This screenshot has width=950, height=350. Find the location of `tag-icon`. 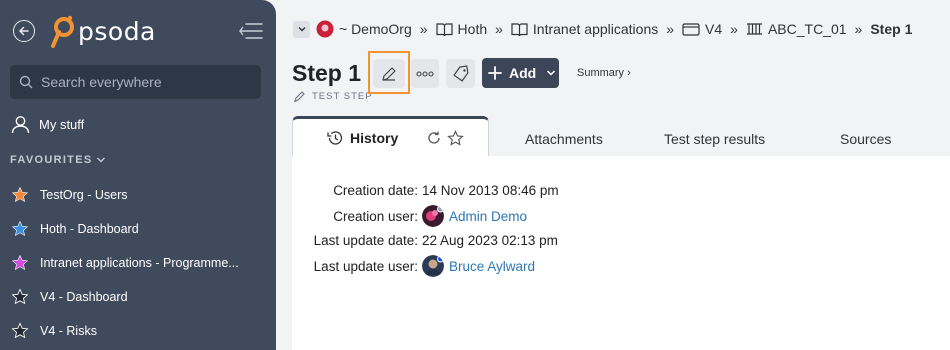

tag-icon is located at coordinates (460, 73).